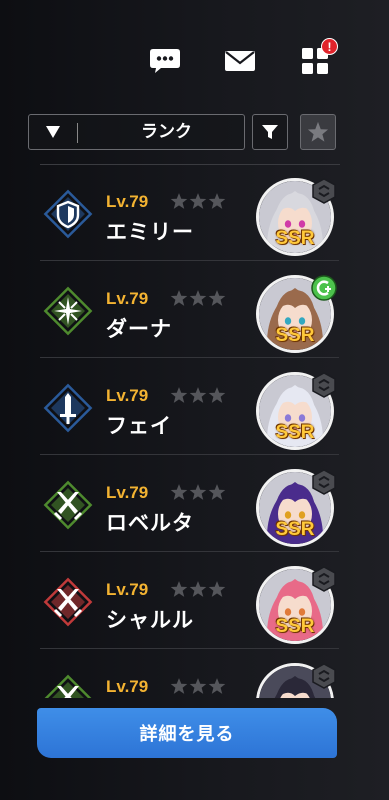 This screenshot has height=800, width=389. I want to click on character-name: ロベルタ, so click(150, 523).